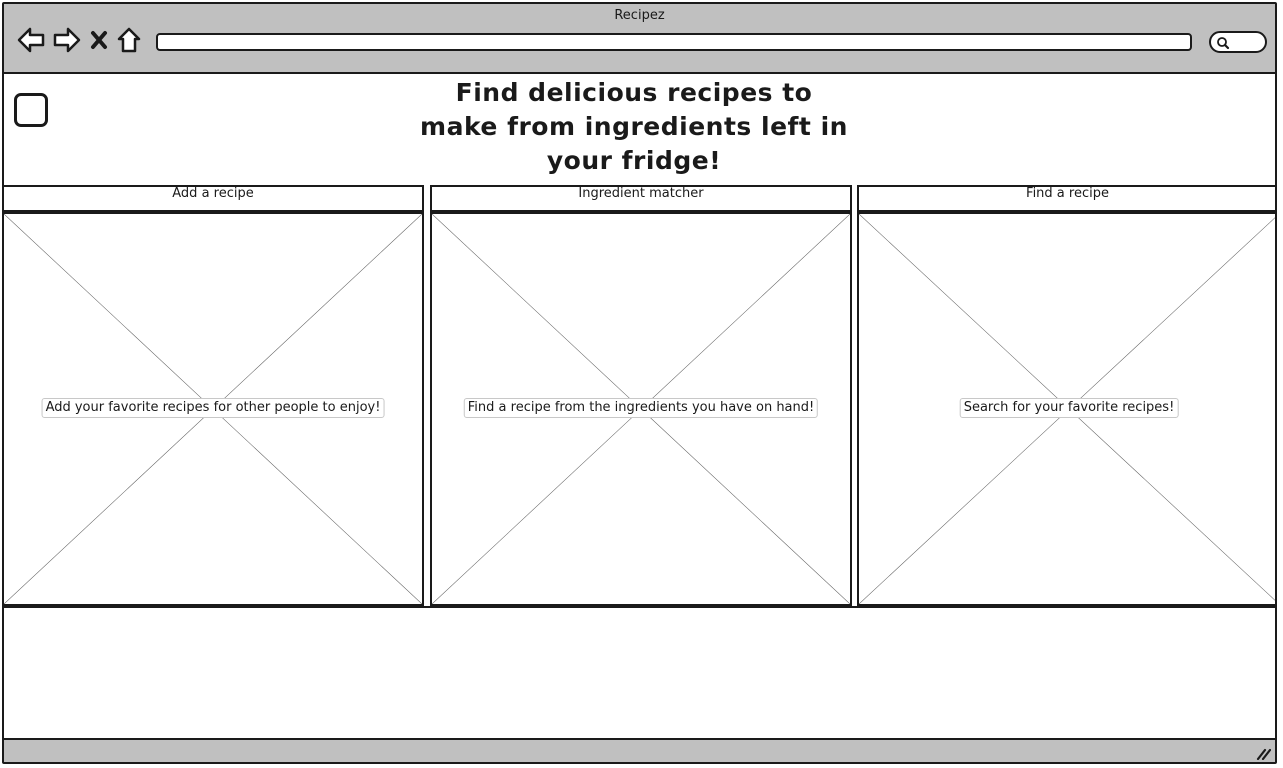 The width and height of the screenshot is (1283, 768). What do you see at coordinates (1066, 198) in the screenshot?
I see `tab-find-recipe: Find a recipe` at bounding box center [1066, 198].